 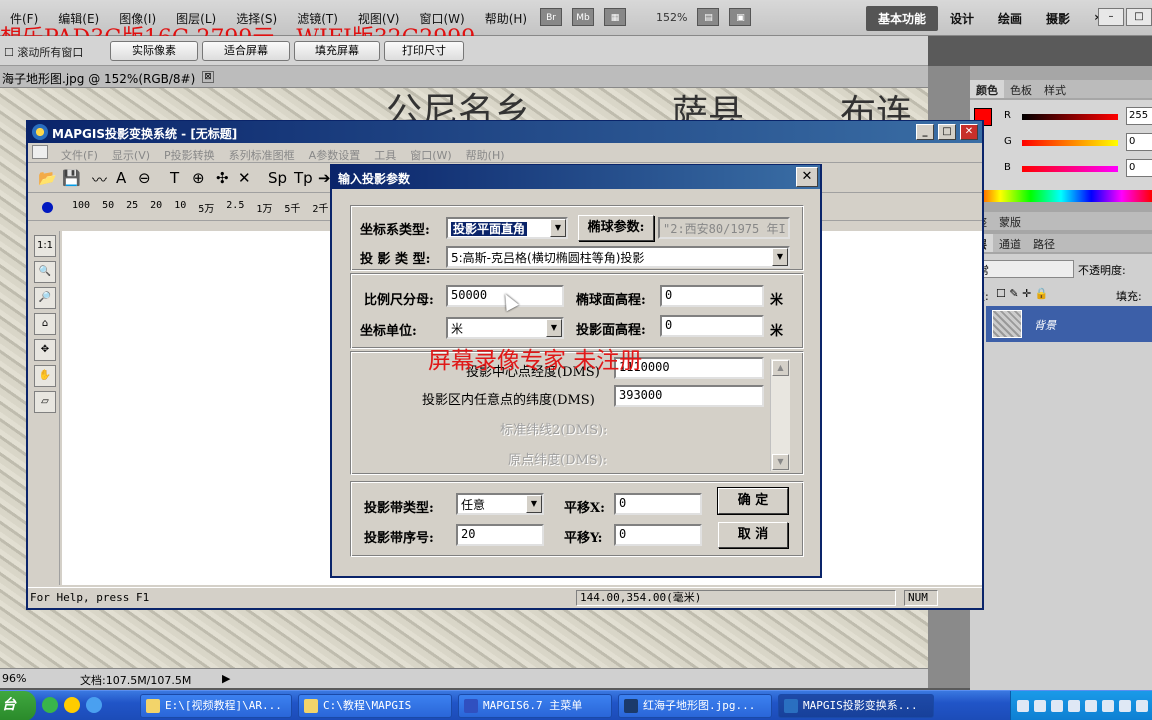 What do you see at coordinates (189, 155) in the screenshot?
I see `mg-menu-projection: P投影转换` at bounding box center [189, 155].